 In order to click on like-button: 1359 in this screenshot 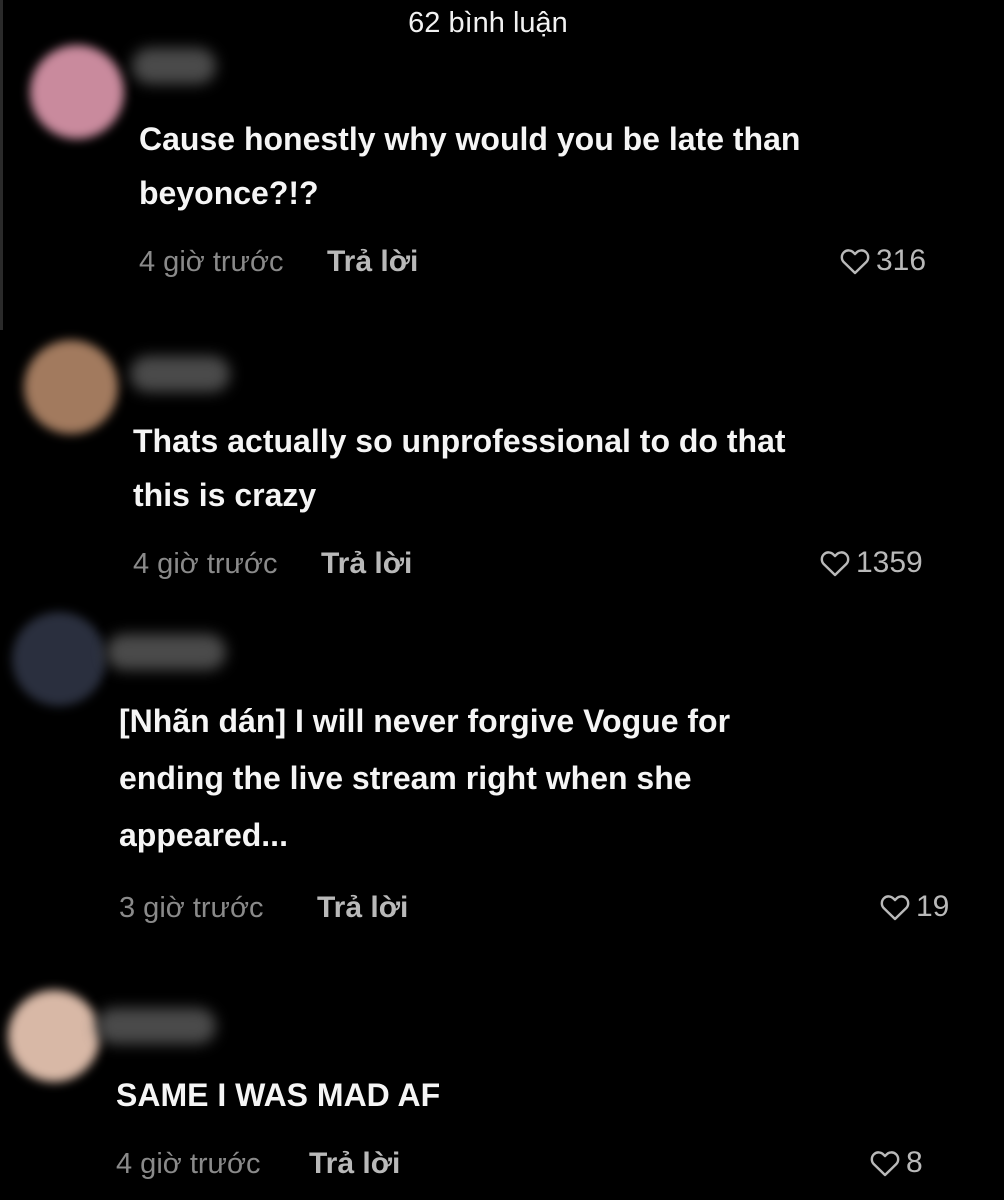, I will do `click(870, 563)`.